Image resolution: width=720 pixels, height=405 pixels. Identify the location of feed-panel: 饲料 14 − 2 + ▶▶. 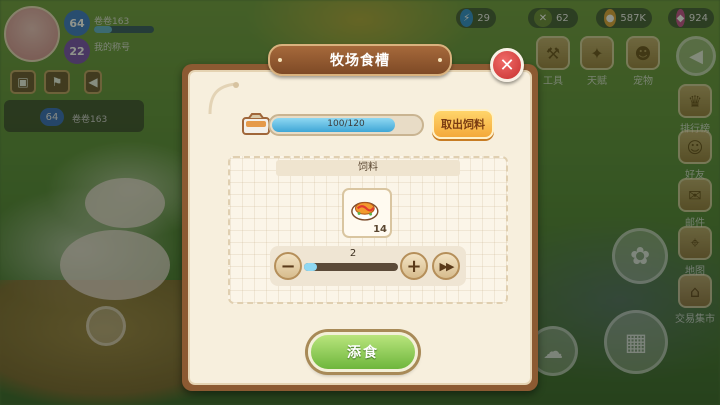
(368, 230).